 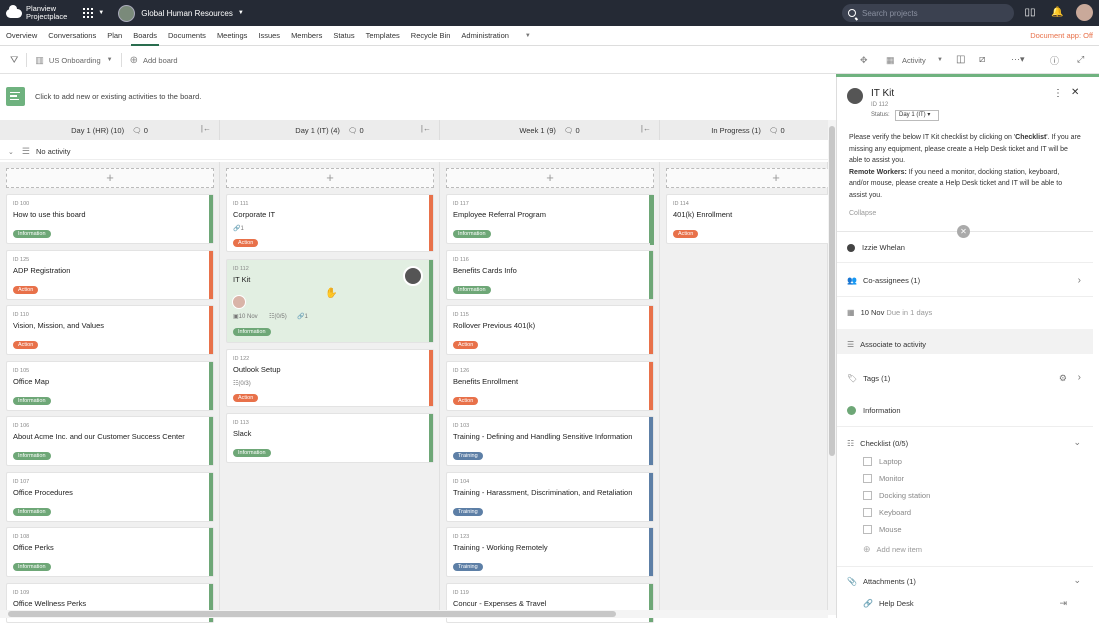 I want to click on checklist-item: Monitor, so click(x=883, y=478).